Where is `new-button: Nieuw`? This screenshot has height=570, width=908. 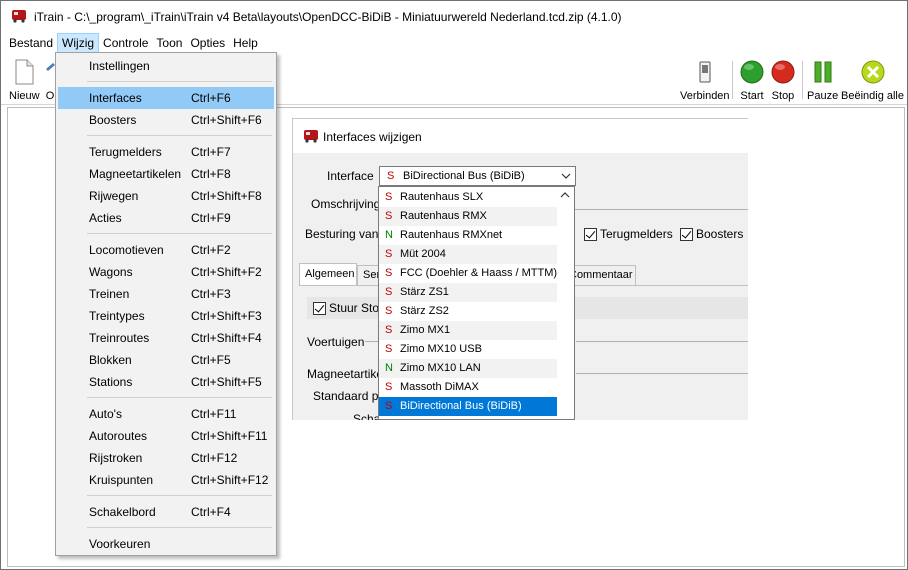 new-button: Nieuw is located at coordinates (24, 80).